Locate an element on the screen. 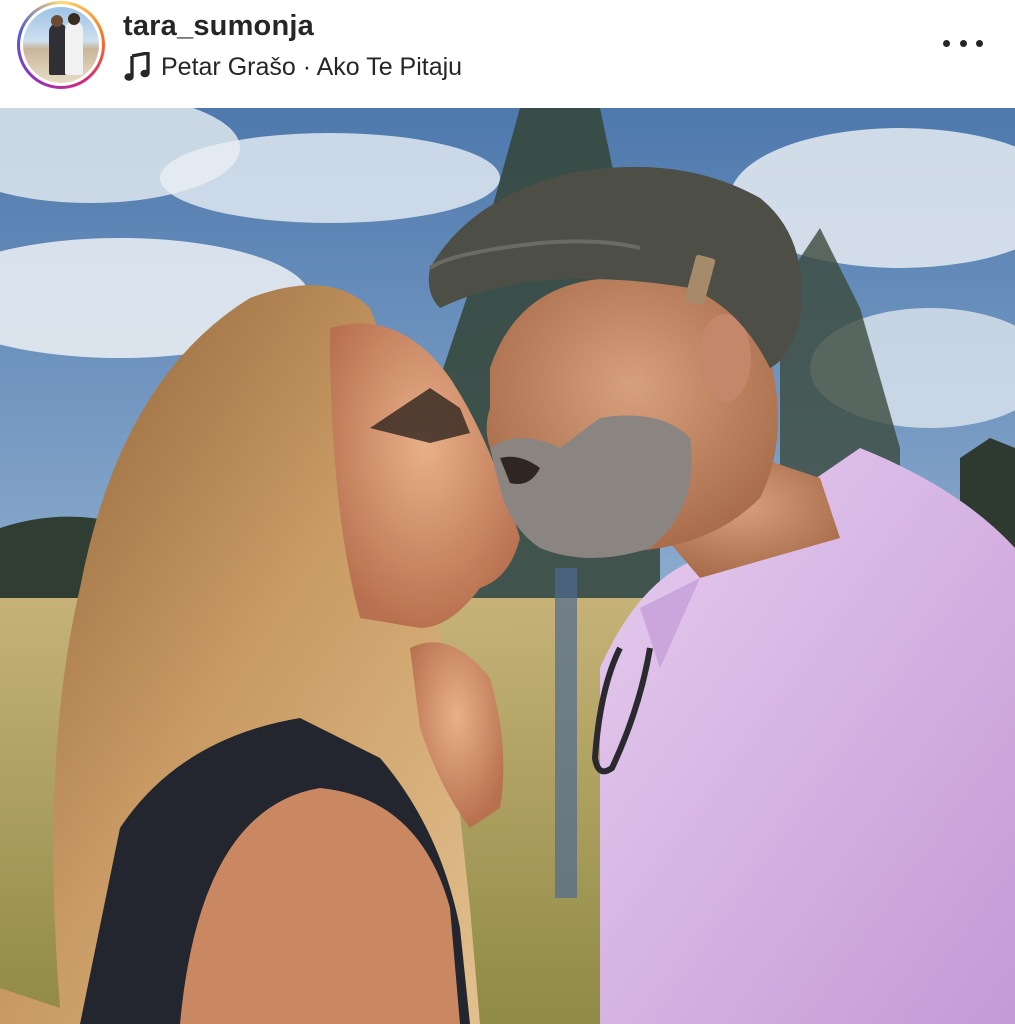 The width and height of the screenshot is (1015, 1024). story-ring is located at coordinates (61, 45).